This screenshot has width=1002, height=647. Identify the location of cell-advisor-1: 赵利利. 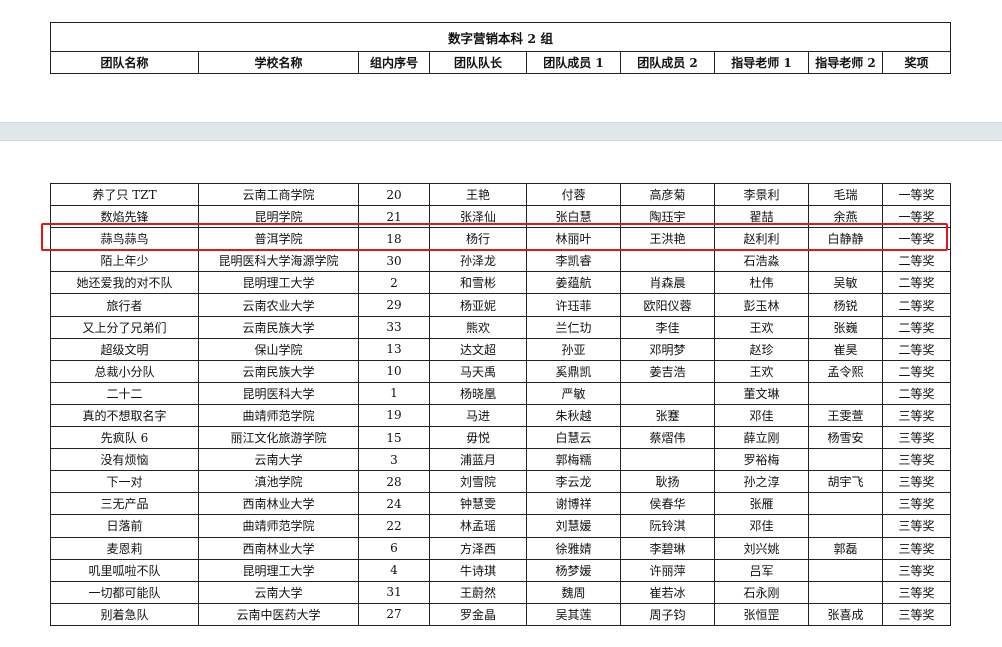
(761, 239).